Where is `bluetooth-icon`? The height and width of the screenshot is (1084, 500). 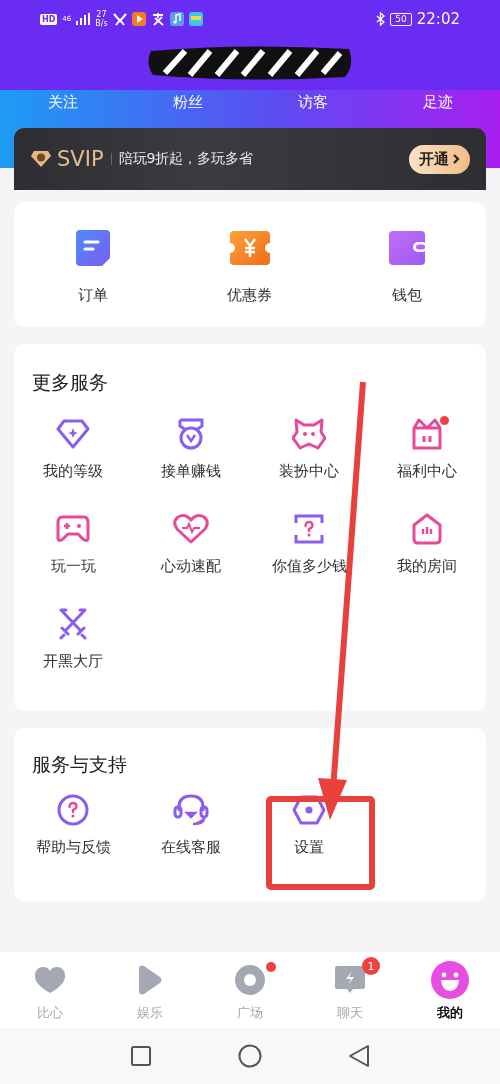 bluetooth-icon is located at coordinates (381, 19).